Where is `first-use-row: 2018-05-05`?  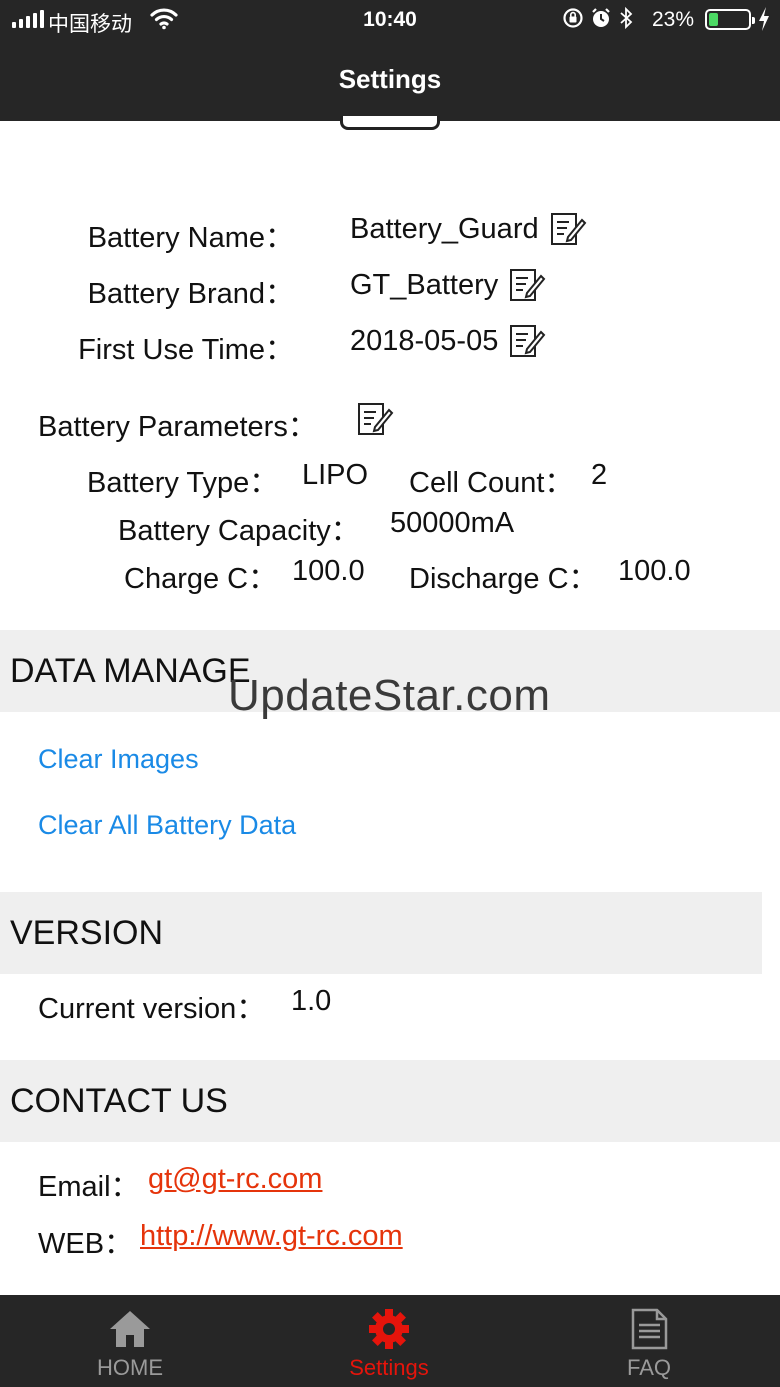
first-use-row: 2018-05-05 is located at coordinates (448, 341).